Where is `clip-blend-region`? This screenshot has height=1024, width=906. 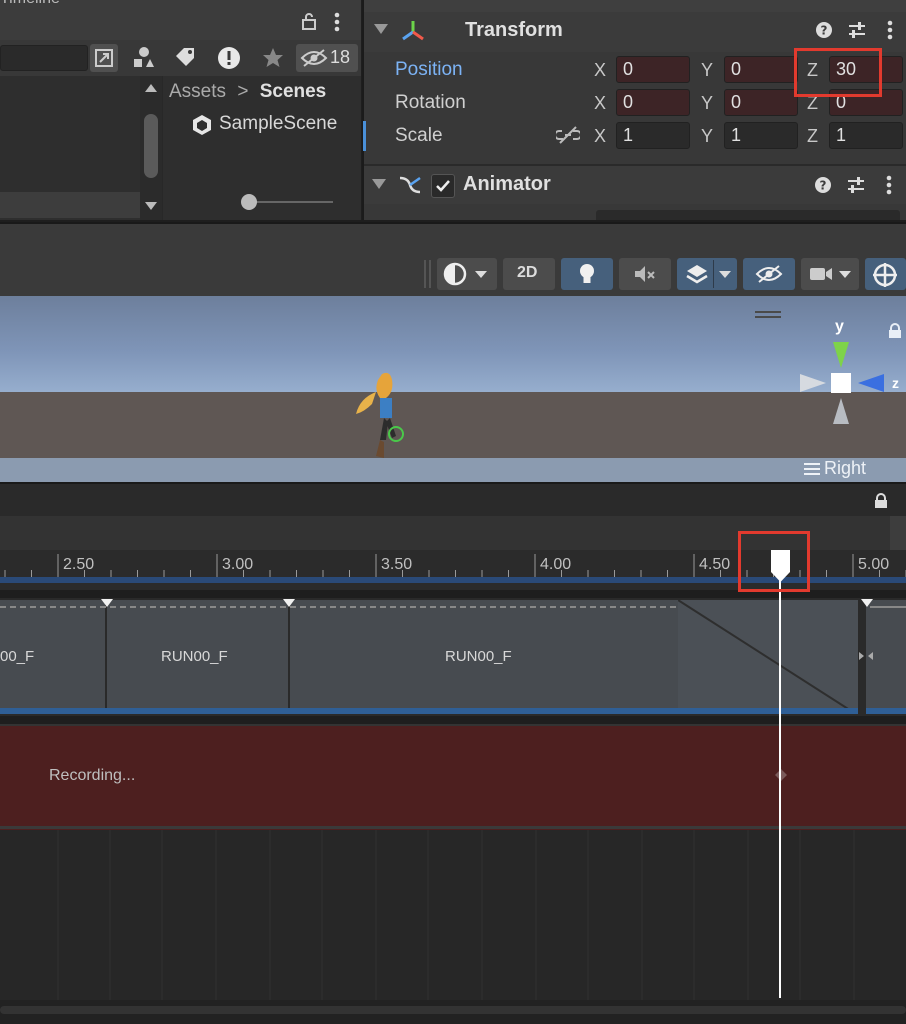 clip-blend-region is located at coordinates (768, 657).